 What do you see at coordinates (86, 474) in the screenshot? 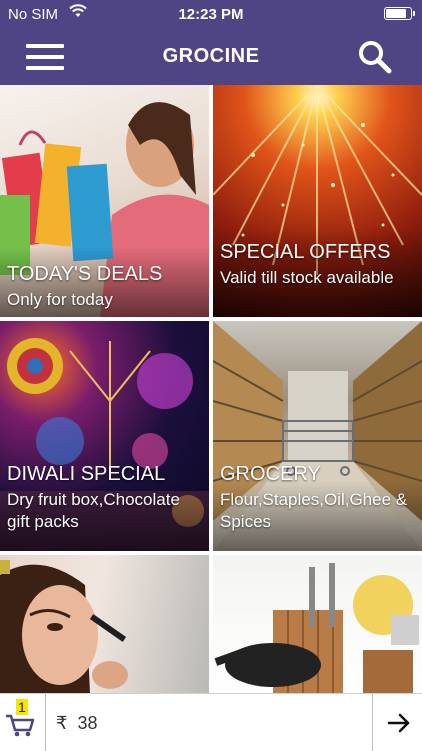
I see `tile-title: DIWALI SPECIAL` at bounding box center [86, 474].